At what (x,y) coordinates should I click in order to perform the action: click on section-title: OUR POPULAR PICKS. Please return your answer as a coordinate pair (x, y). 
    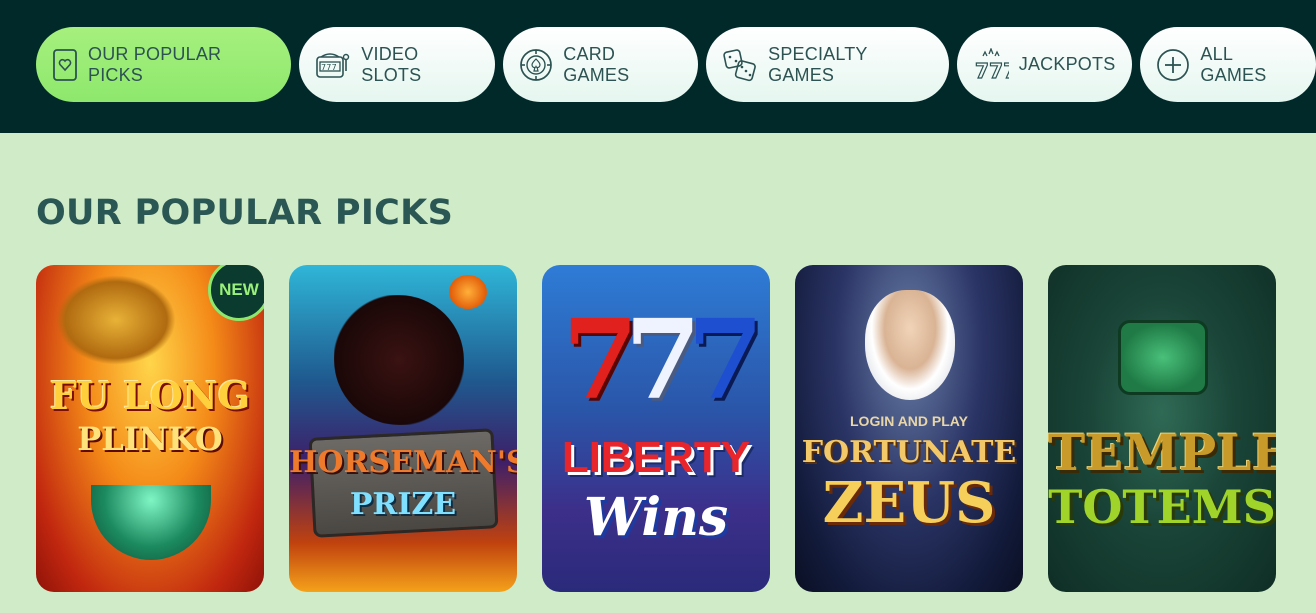
    Looking at the image, I should click on (245, 213).